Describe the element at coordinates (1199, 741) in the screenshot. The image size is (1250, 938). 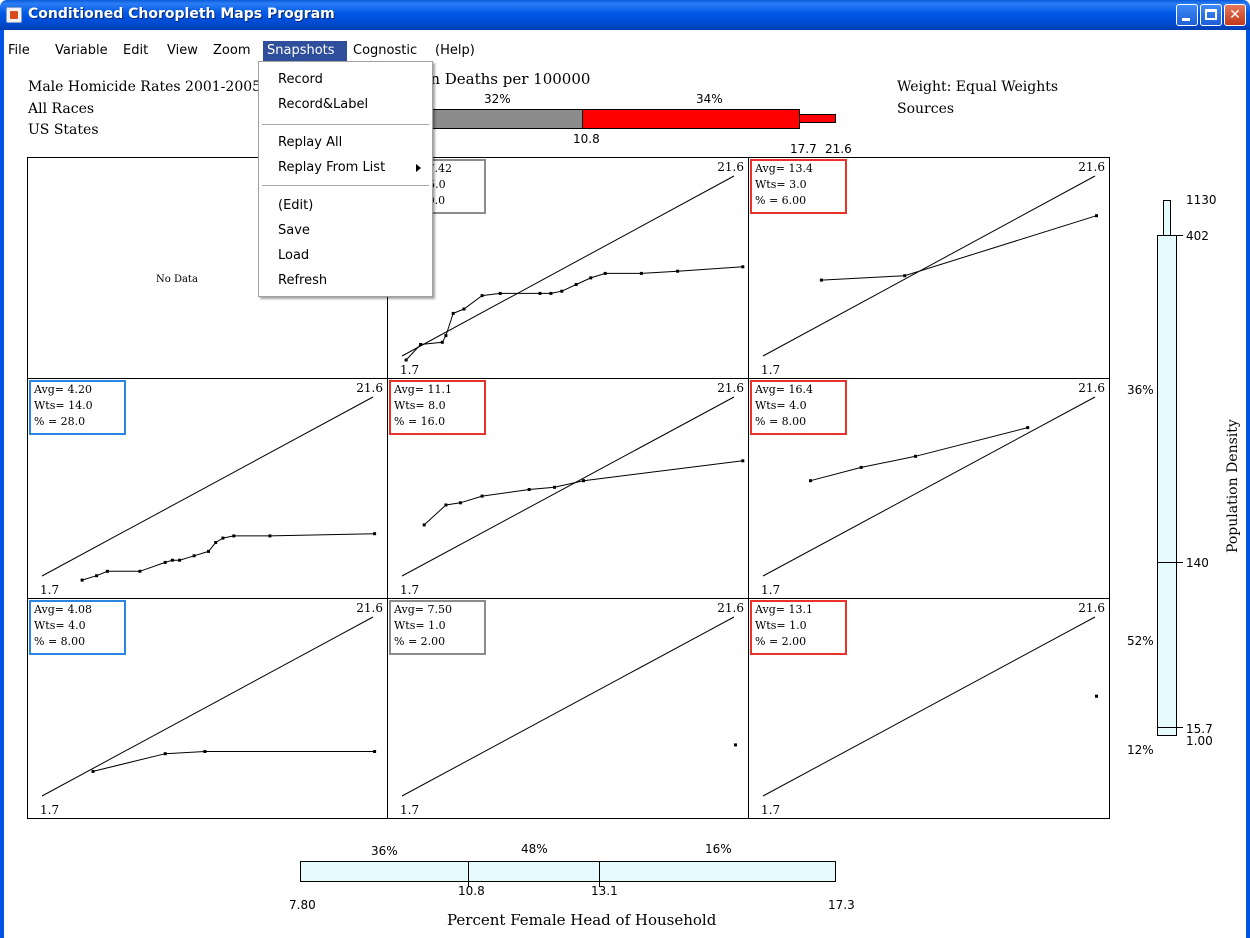
I see `right-slider-tick-1-00: 1.00` at that location.